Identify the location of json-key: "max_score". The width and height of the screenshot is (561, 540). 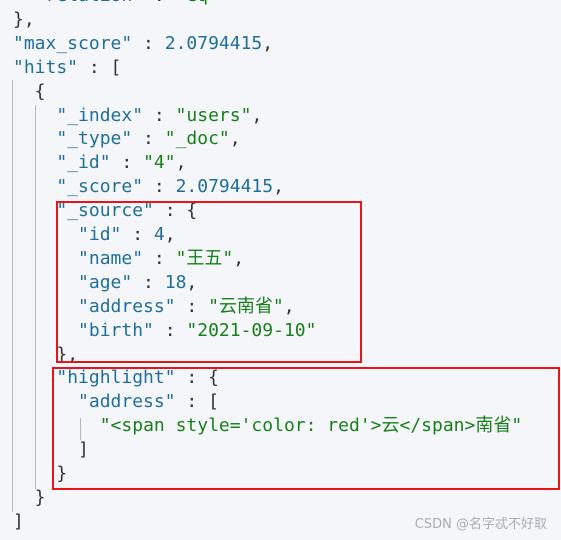
(73, 43).